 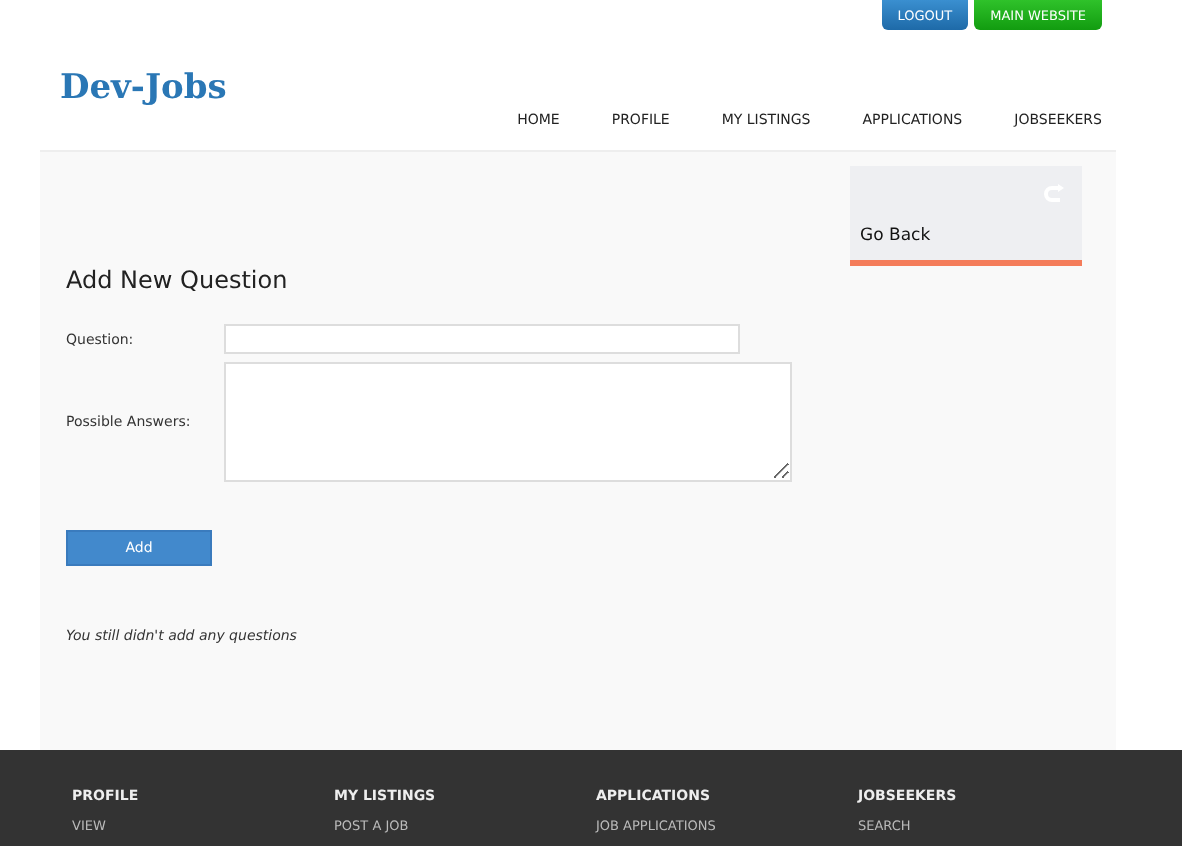 What do you see at coordinates (508, 422) in the screenshot?
I see `answers-field` at bounding box center [508, 422].